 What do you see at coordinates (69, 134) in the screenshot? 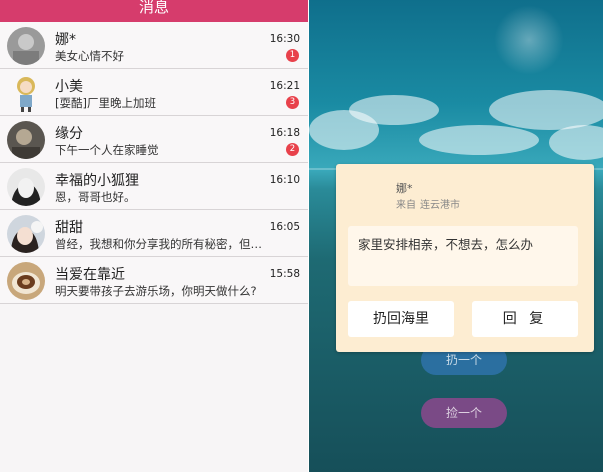
I see `contact-name: 缘分` at bounding box center [69, 134].